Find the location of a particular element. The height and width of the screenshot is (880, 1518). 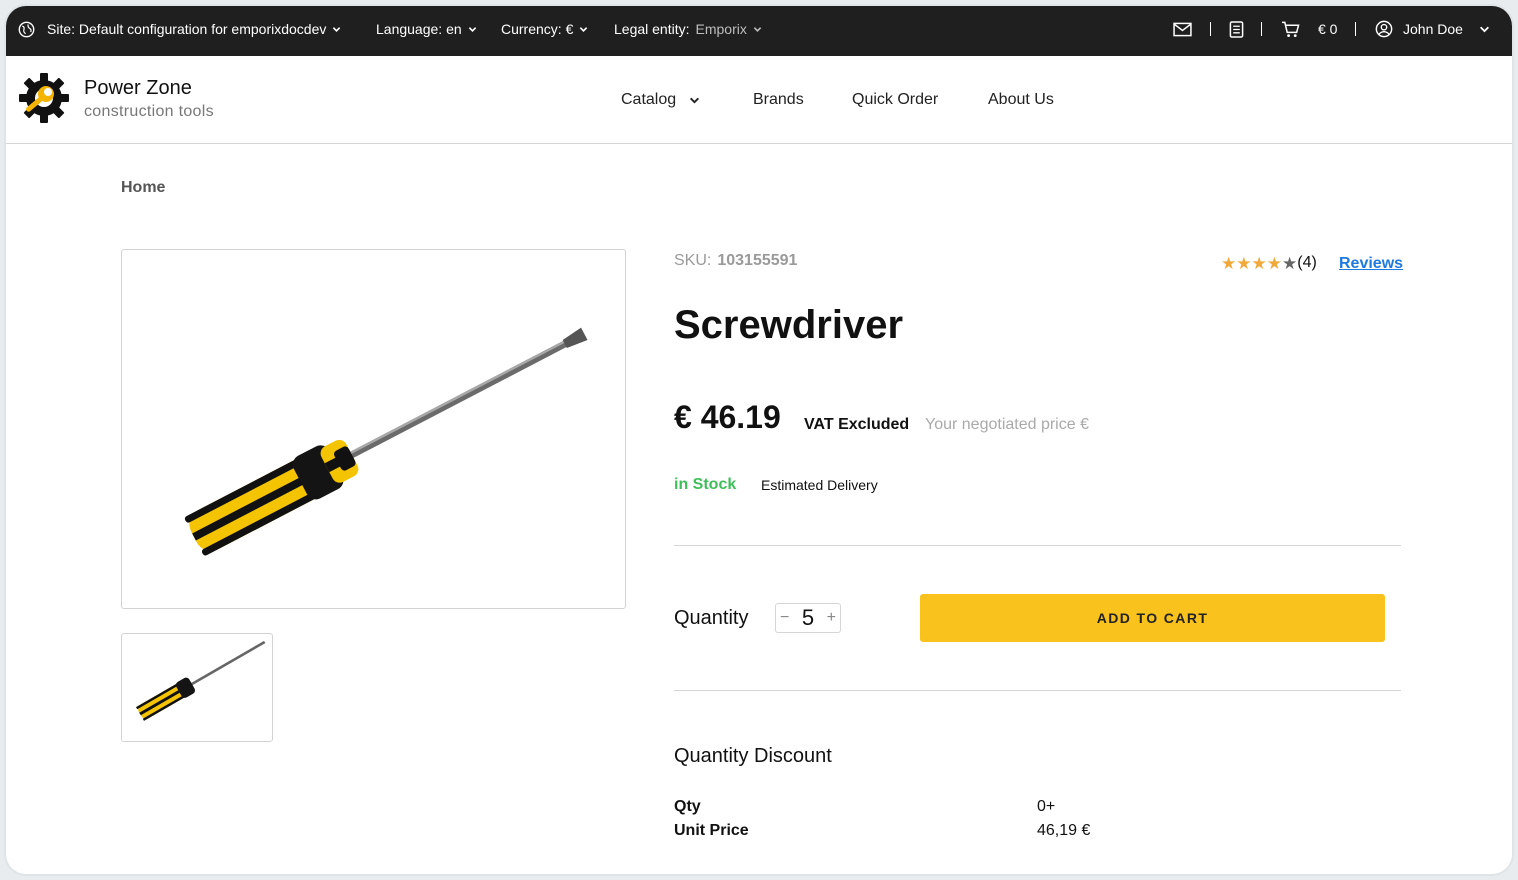

brand-name: Power Zone is located at coordinates (138, 88).